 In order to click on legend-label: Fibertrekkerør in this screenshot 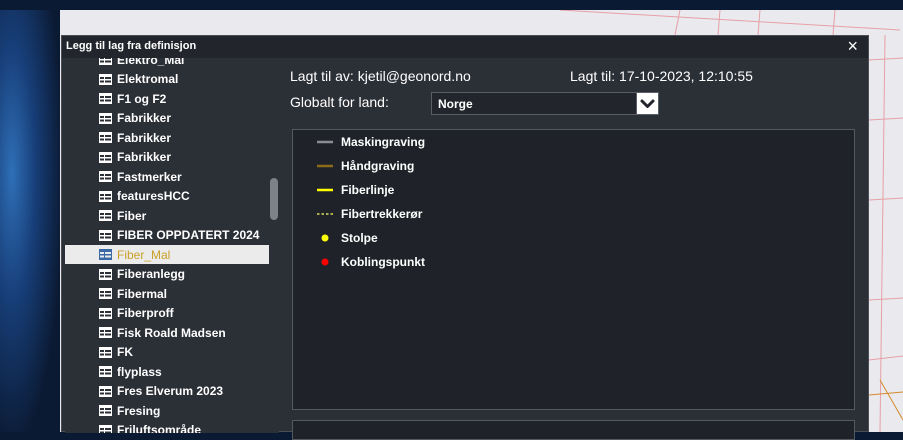, I will do `click(382, 214)`.